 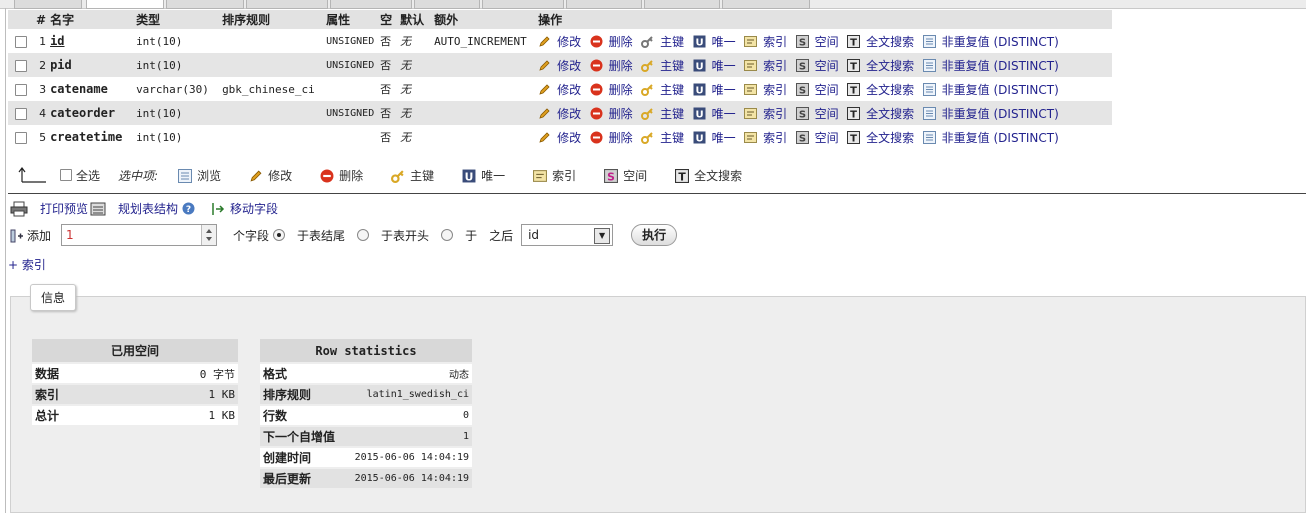 What do you see at coordinates (57, 41) in the screenshot?
I see `field-name-text: id` at bounding box center [57, 41].